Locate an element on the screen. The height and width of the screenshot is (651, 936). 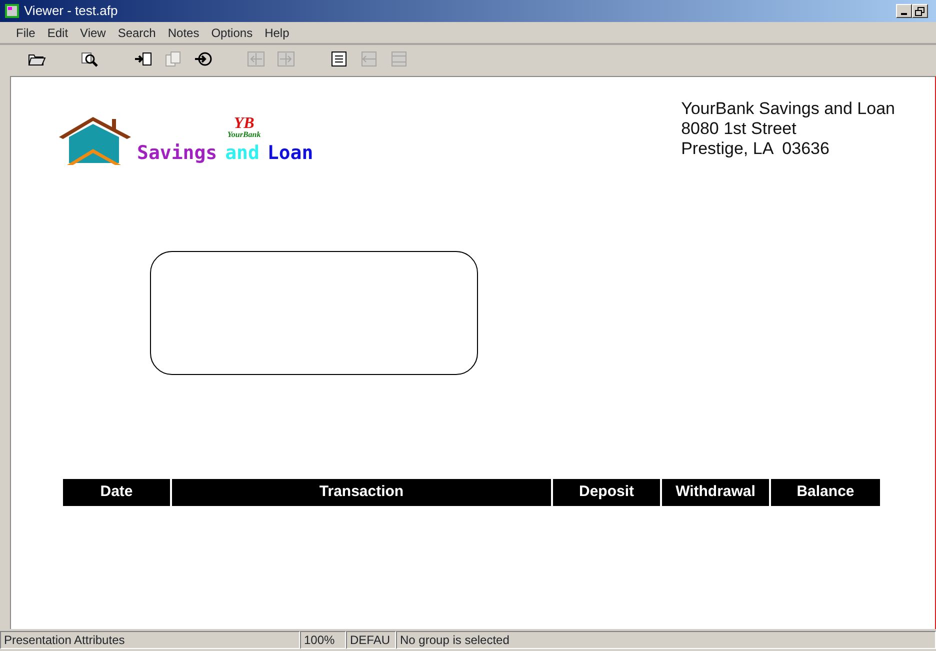
menu-item: Edit is located at coordinates (57, 33).